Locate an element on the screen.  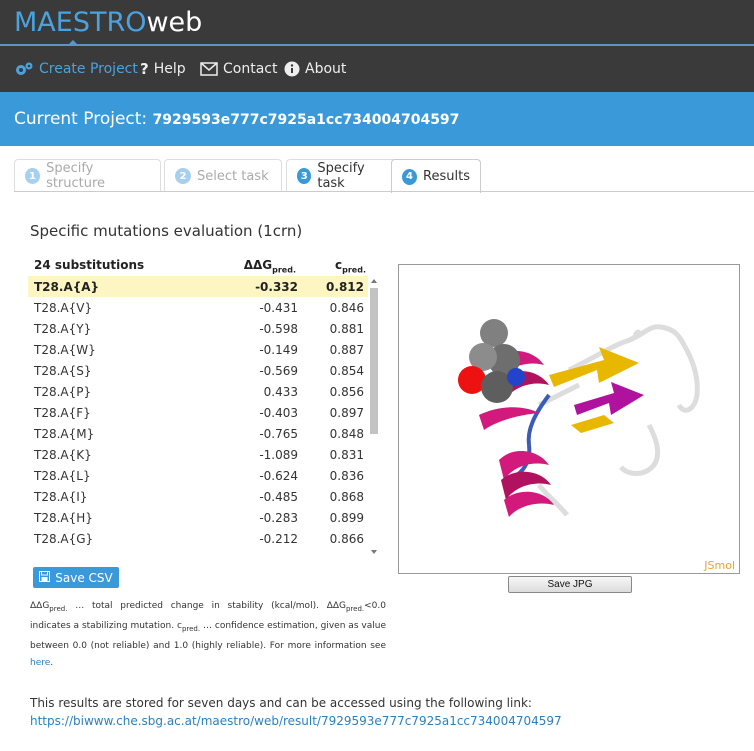
cell-mutation: T28.A{H} is located at coordinates (63, 518).